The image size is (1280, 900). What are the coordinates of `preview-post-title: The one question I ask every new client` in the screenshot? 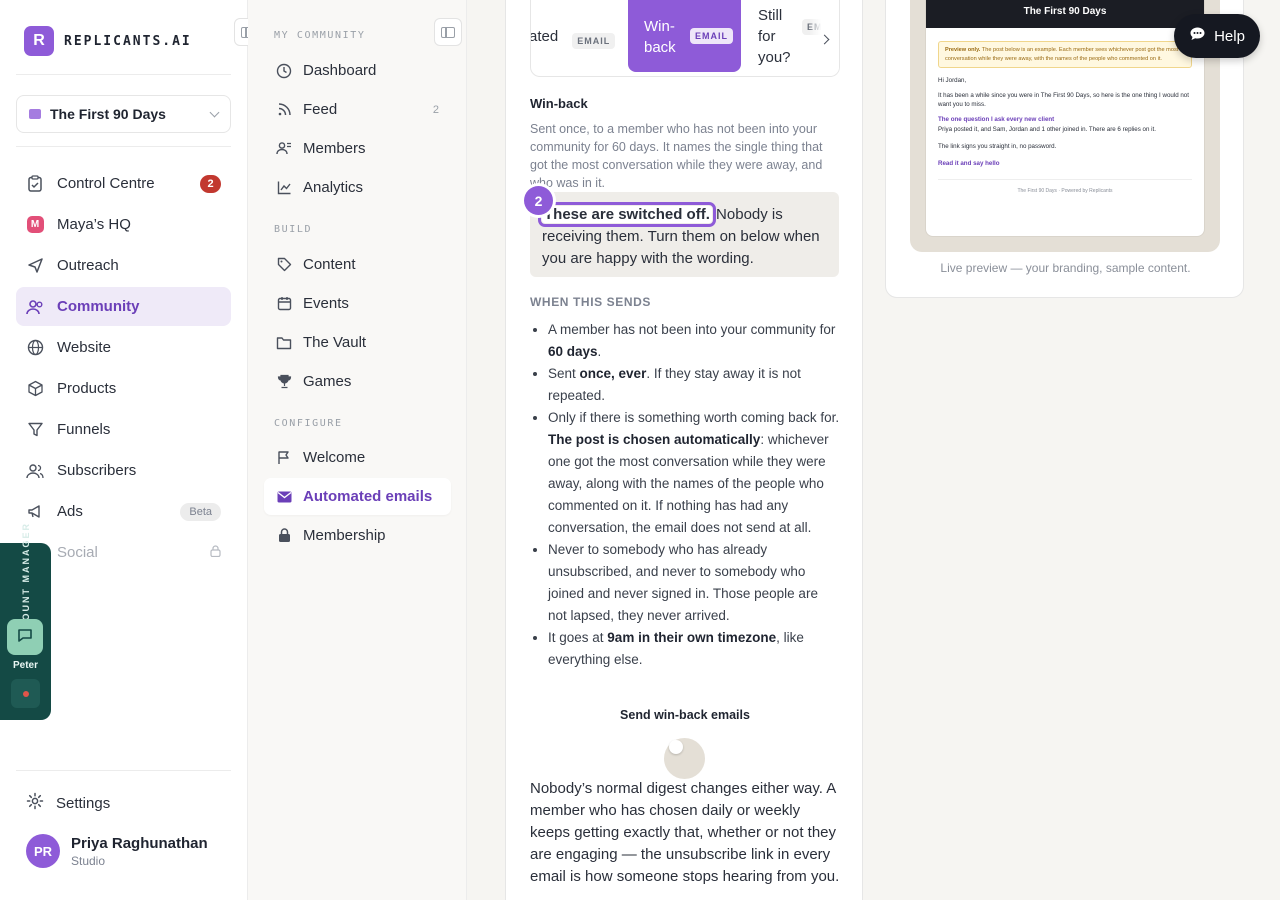 It's located at (996, 119).